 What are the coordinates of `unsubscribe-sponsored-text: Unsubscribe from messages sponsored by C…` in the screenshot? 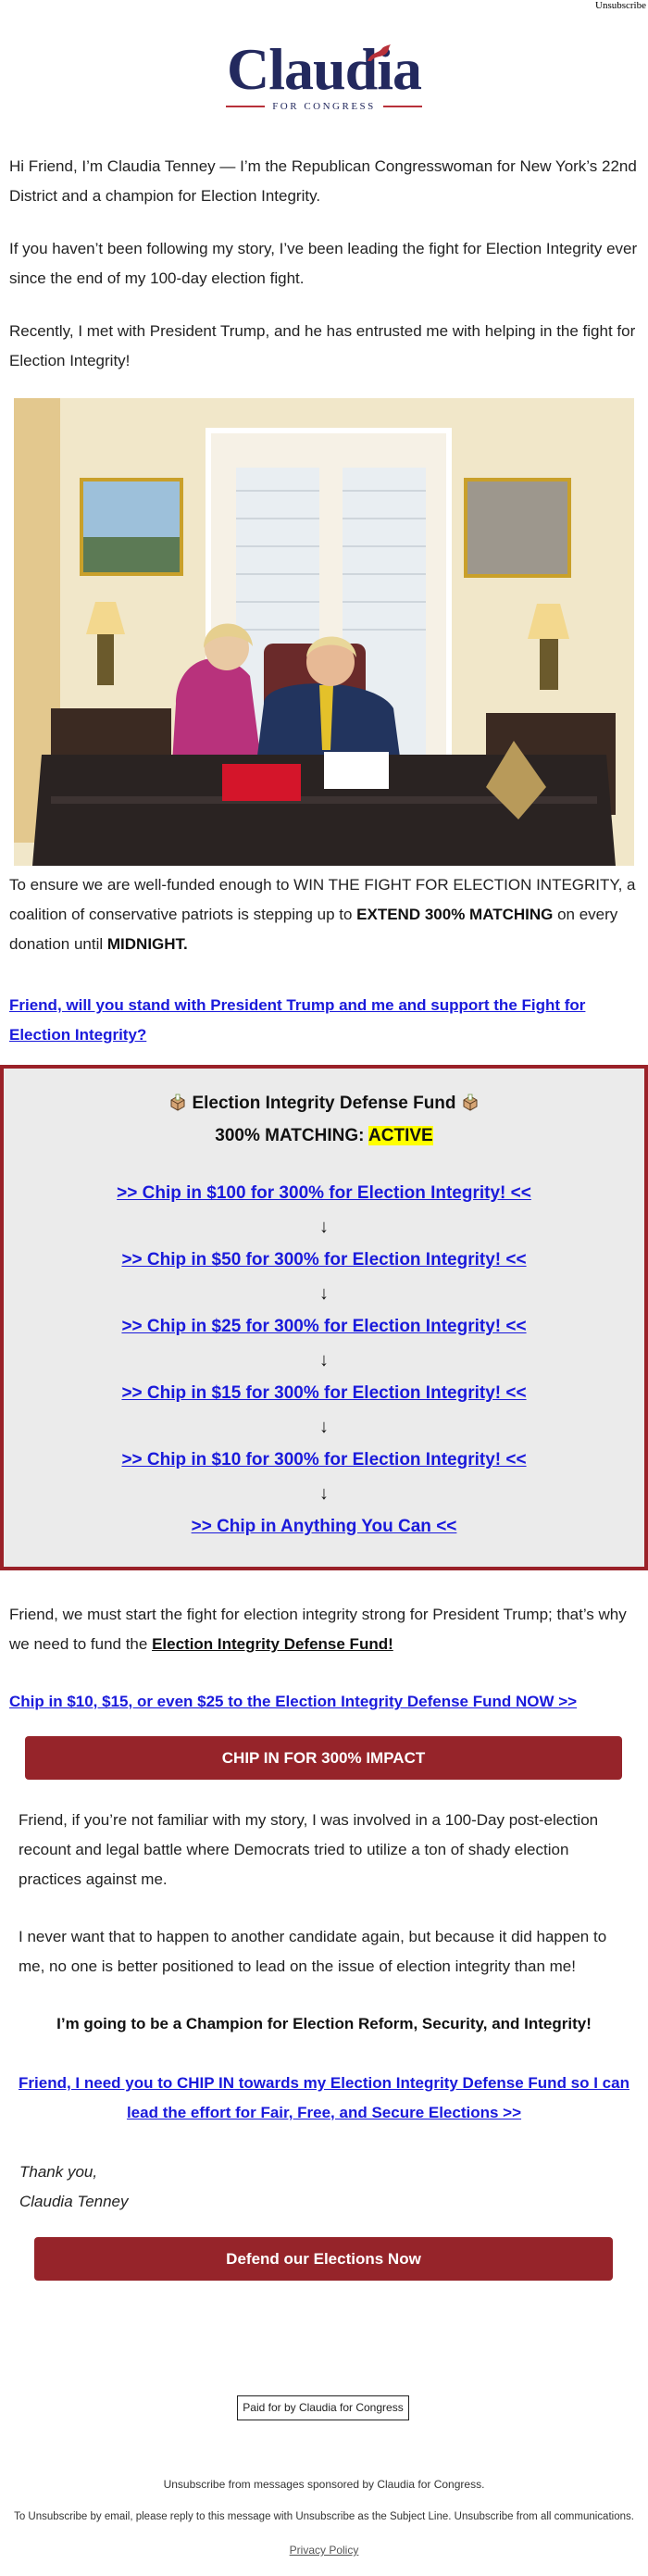 It's located at (324, 2484).